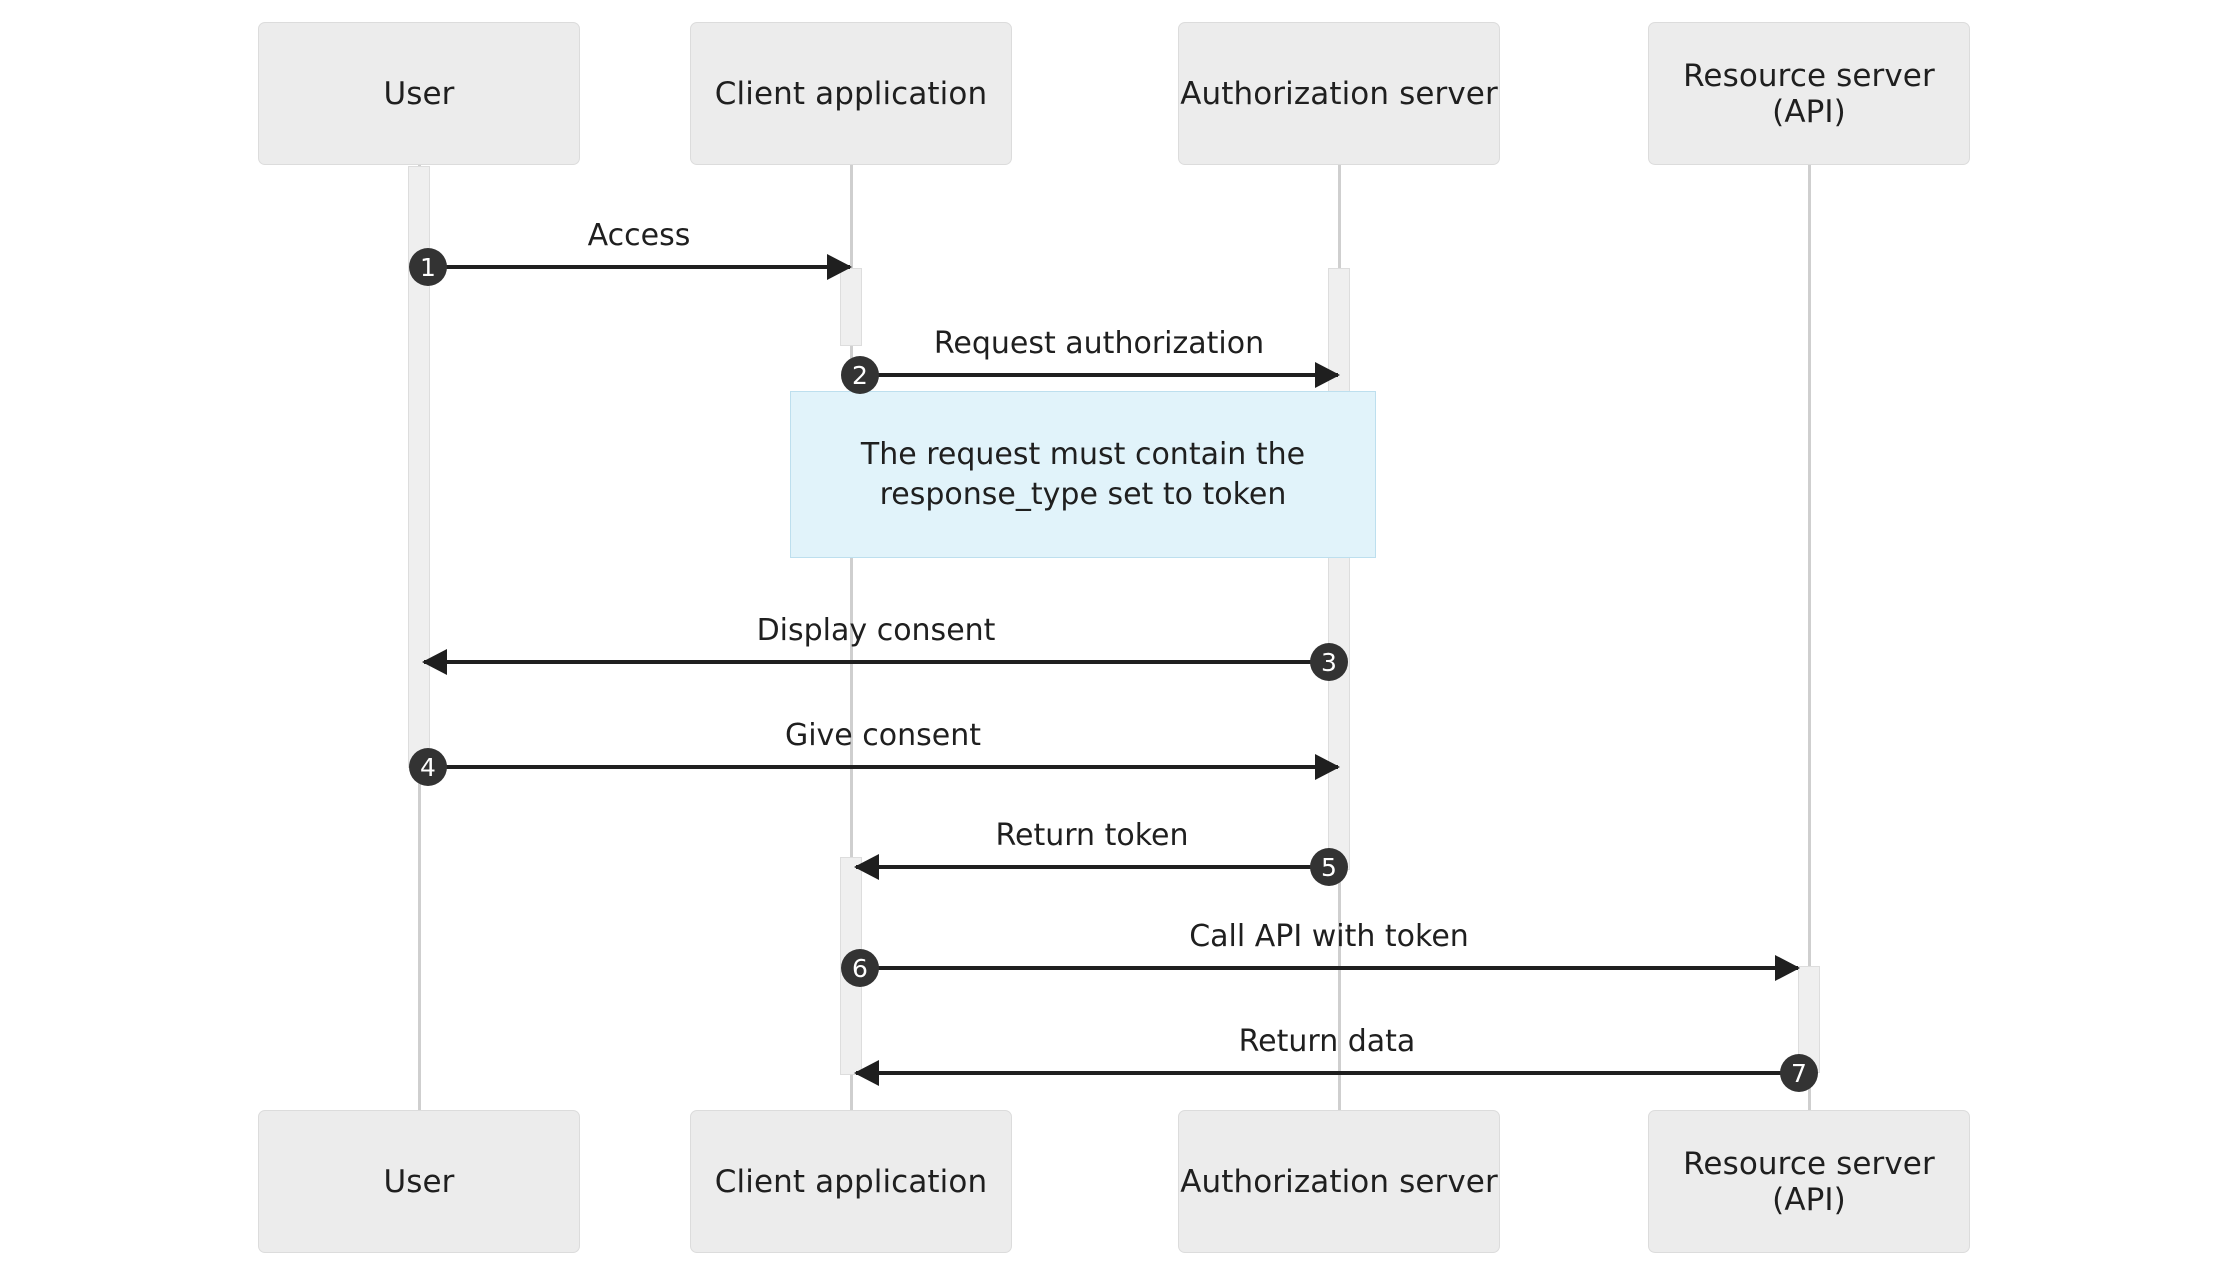 The height and width of the screenshot is (1277, 2230). I want to click on sequence-number: 4, so click(428, 767).